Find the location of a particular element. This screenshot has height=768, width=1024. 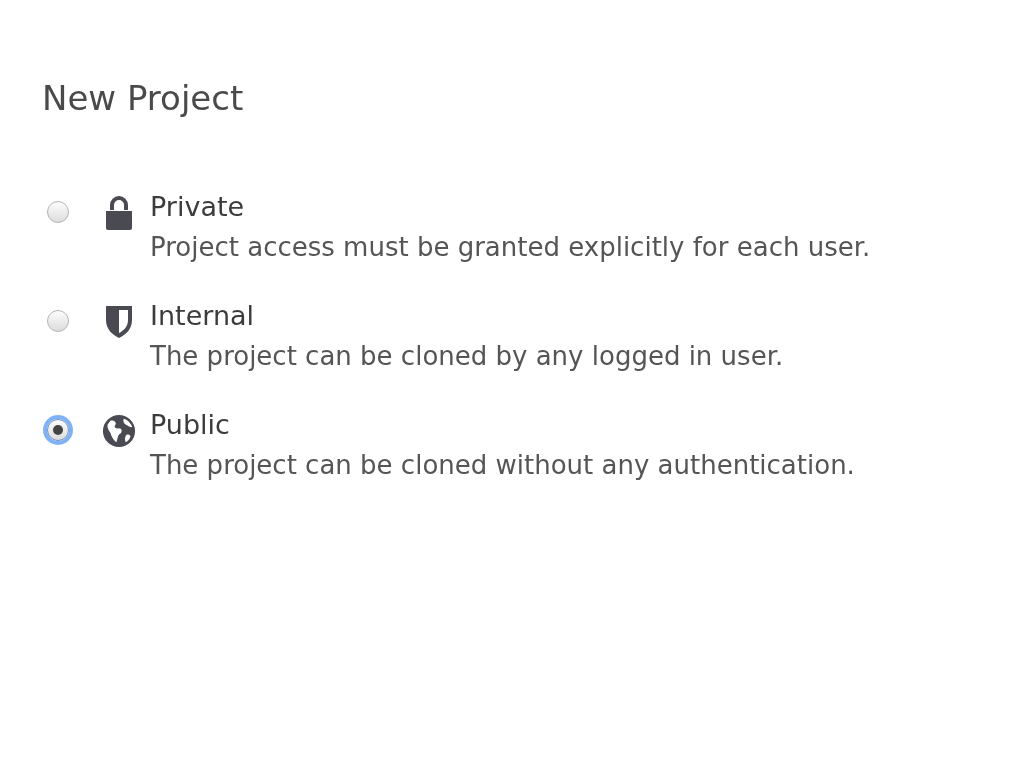

page-title: New Project is located at coordinates (143, 98).